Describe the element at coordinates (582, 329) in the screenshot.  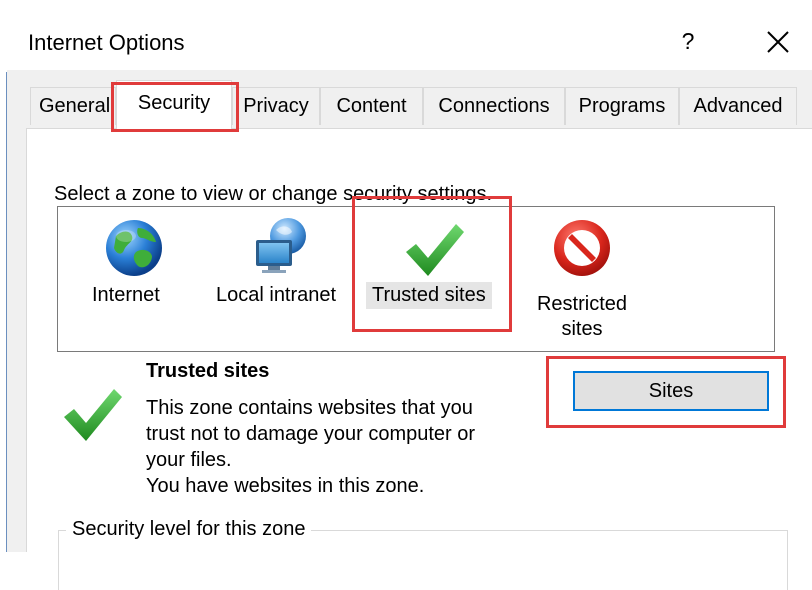
I see `zone-restricted-line2: sites` at that location.